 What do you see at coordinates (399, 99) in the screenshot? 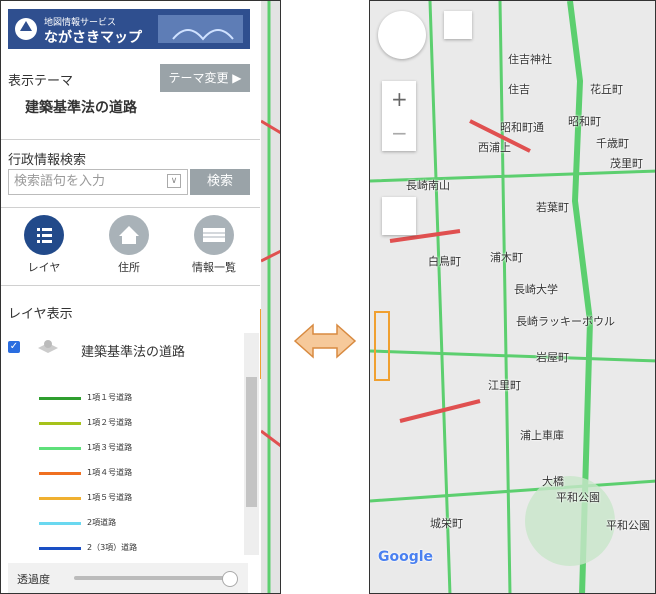
I see `zoom-in-icon: +` at bounding box center [399, 99].